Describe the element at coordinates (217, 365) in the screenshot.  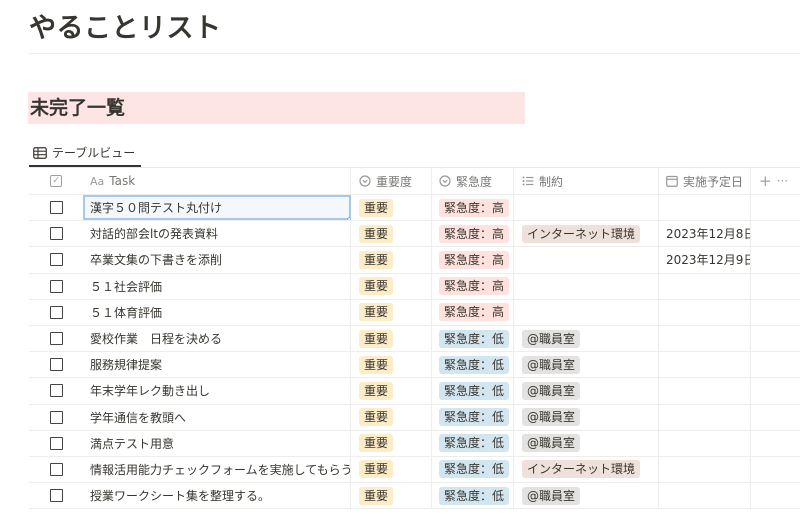
I see `task-cell: 服務規律提案` at that location.